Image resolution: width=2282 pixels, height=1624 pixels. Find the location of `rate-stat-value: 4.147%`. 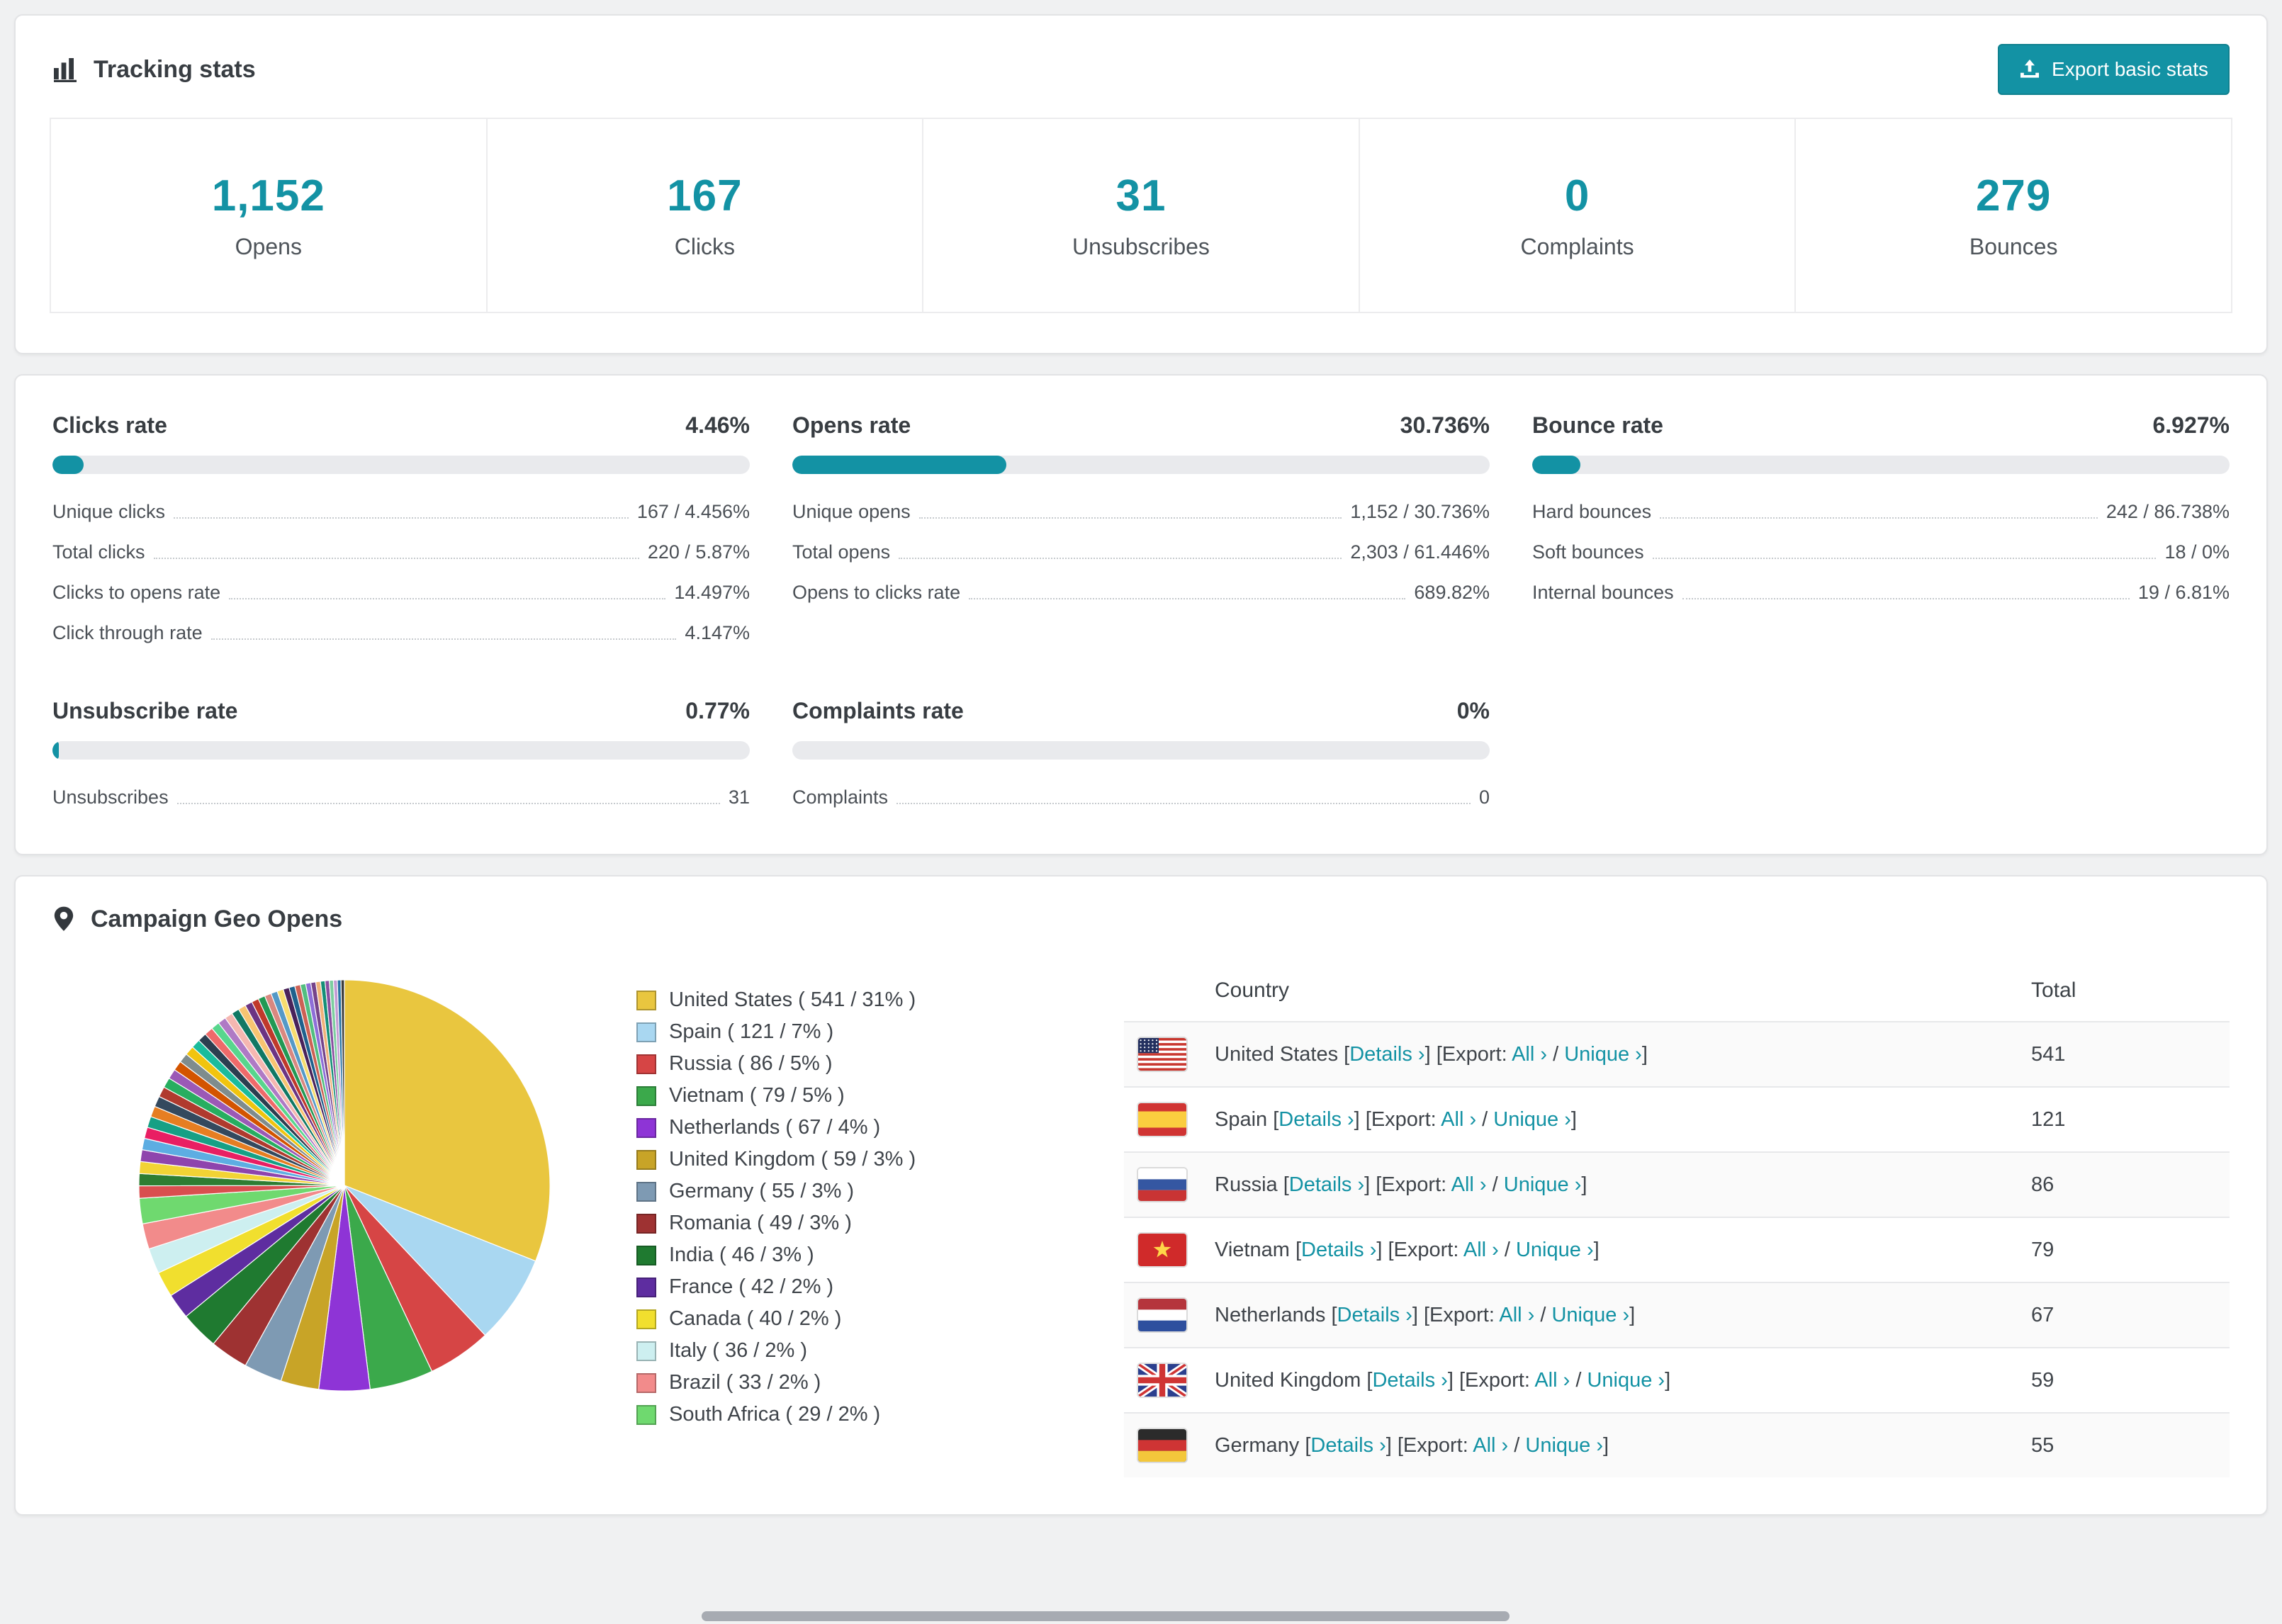

rate-stat-value: 4.147% is located at coordinates (718, 632).